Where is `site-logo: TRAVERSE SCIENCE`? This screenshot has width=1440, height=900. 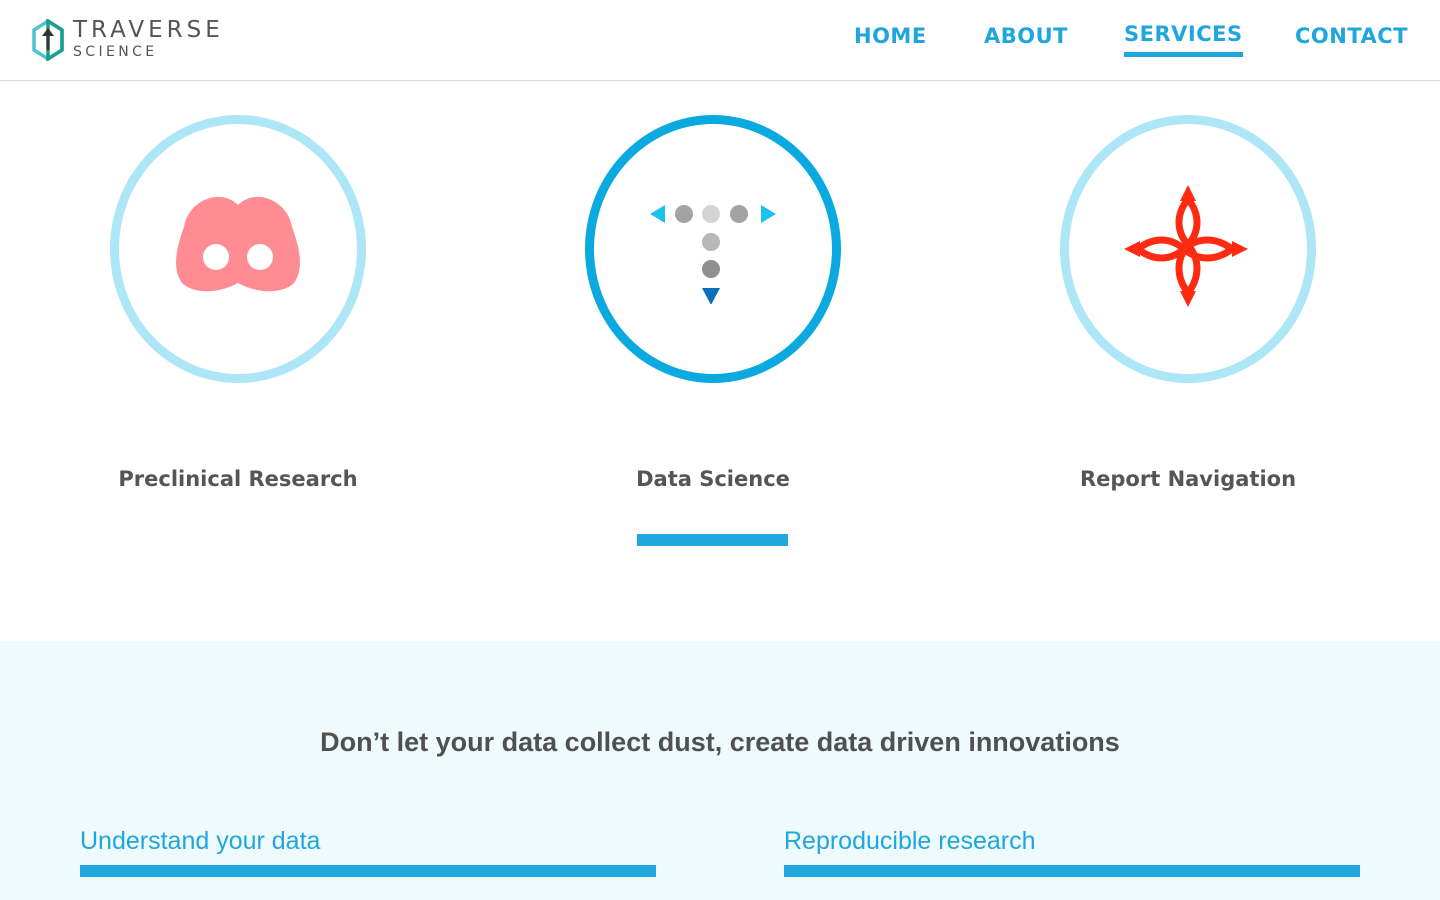
site-logo: TRAVERSE SCIENCE is located at coordinates (128, 39).